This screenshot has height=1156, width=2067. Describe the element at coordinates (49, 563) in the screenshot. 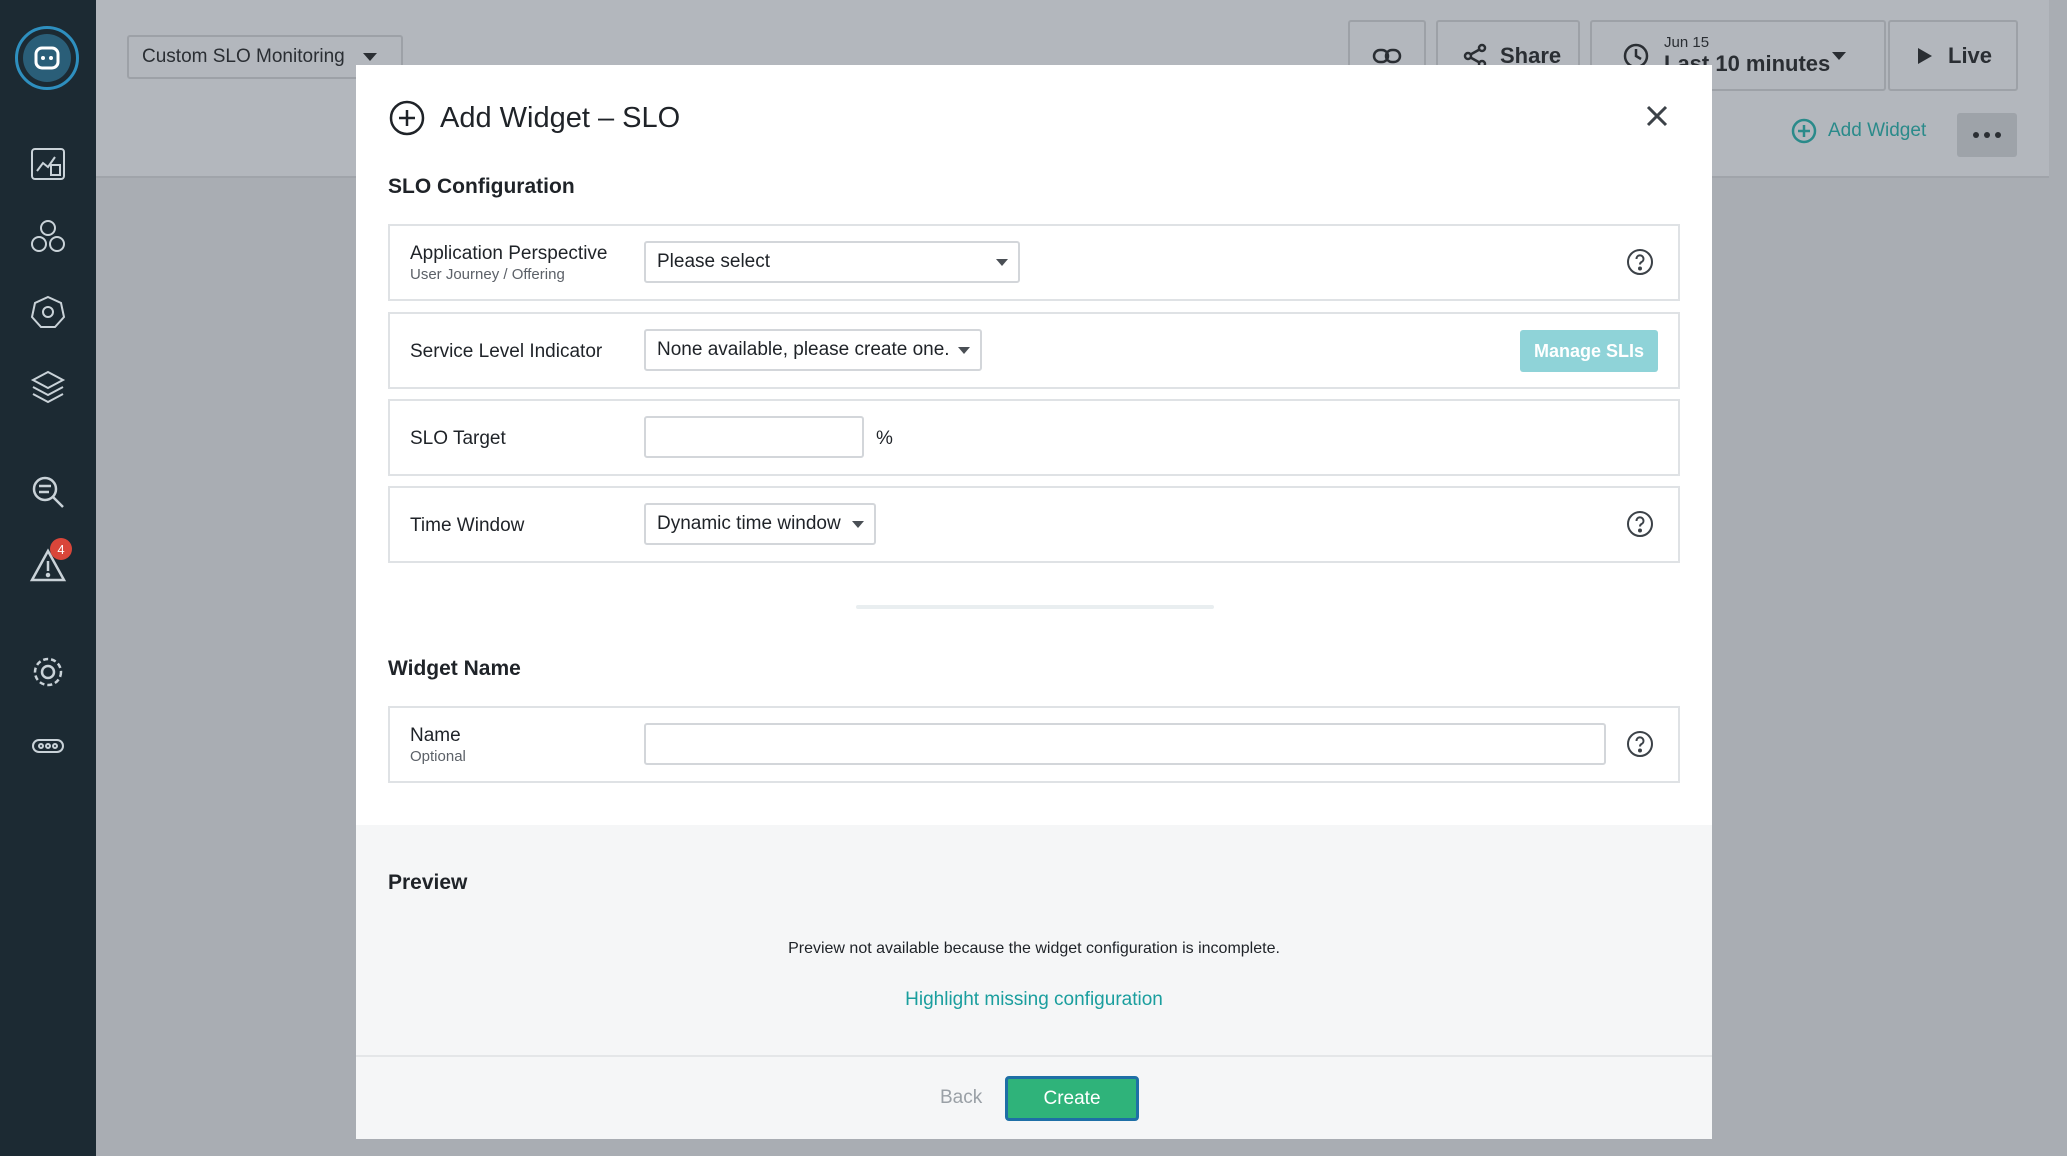

I see `alerts-icon: 4` at that location.